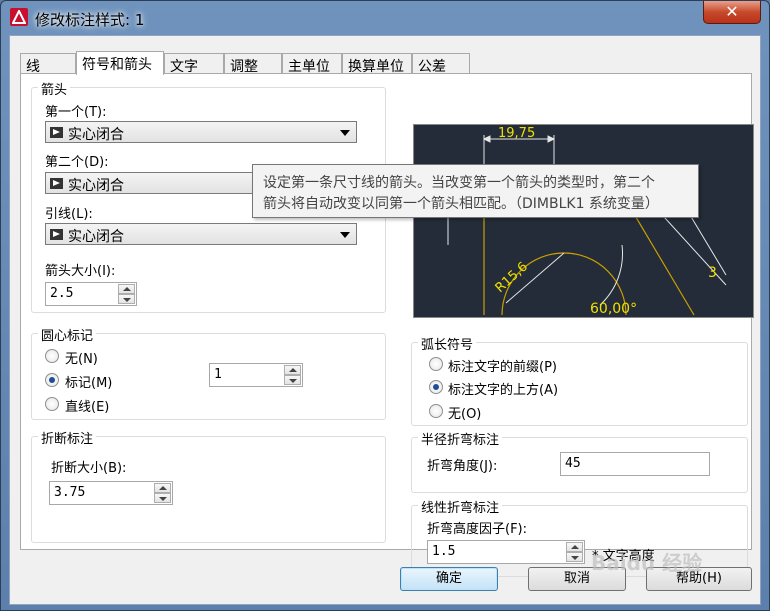 The image size is (770, 611). I want to click on jog-angle-value: 45, so click(573, 463).